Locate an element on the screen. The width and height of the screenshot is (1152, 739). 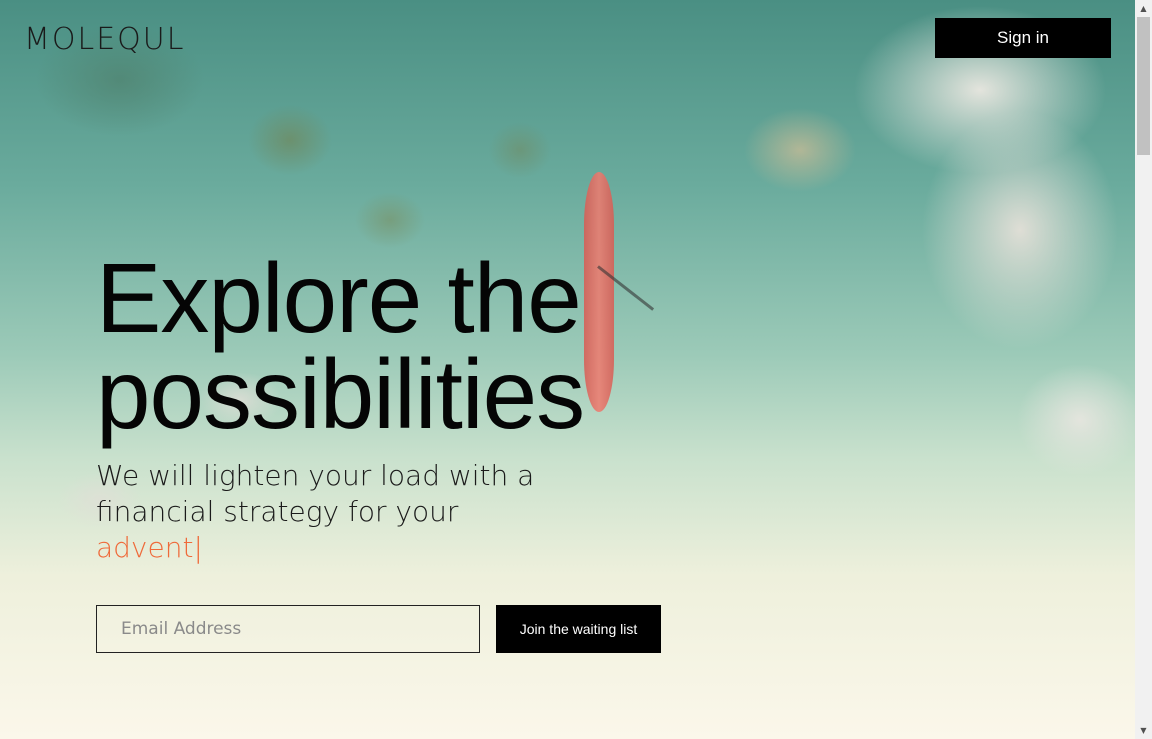
scroll-thumb is located at coordinates (1143, 86).